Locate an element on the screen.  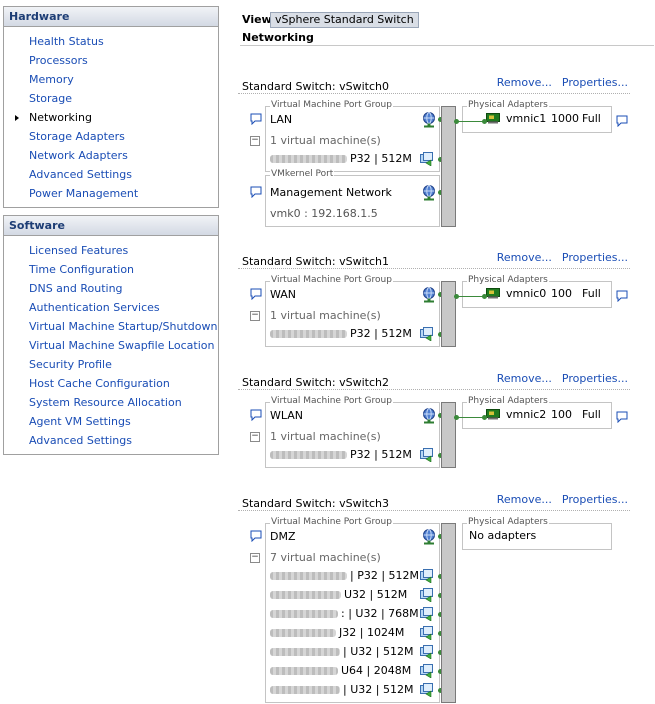
software-item-agent-vm-settings: Agent VM Settings is located at coordinates (111, 421).